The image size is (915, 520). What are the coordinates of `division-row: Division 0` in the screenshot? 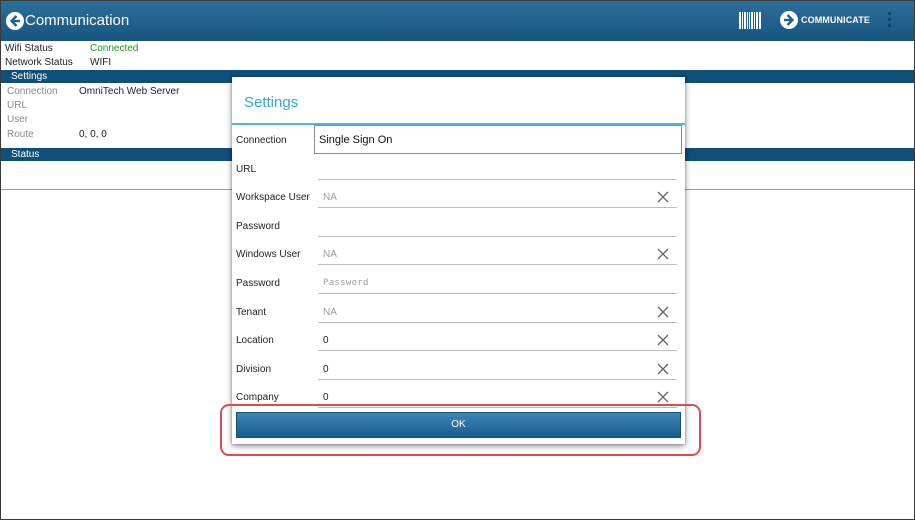 It's located at (458, 368).